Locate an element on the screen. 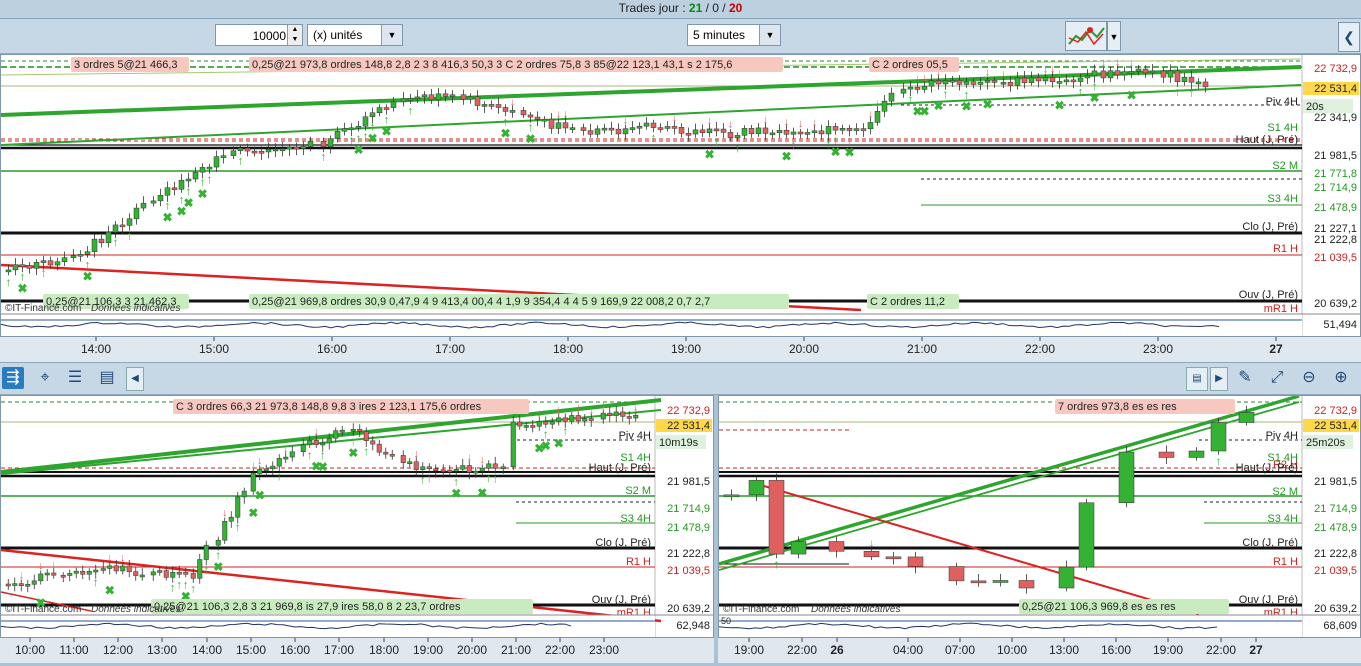 This screenshot has height=666, width=1361. time-label: 12:00 is located at coordinates (118, 650).